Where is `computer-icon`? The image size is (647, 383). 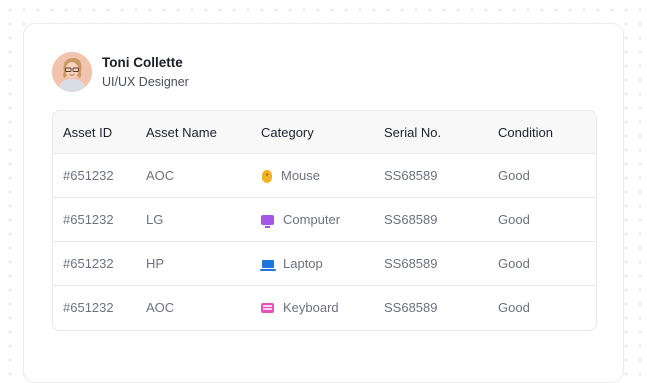
computer-icon is located at coordinates (267, 221).